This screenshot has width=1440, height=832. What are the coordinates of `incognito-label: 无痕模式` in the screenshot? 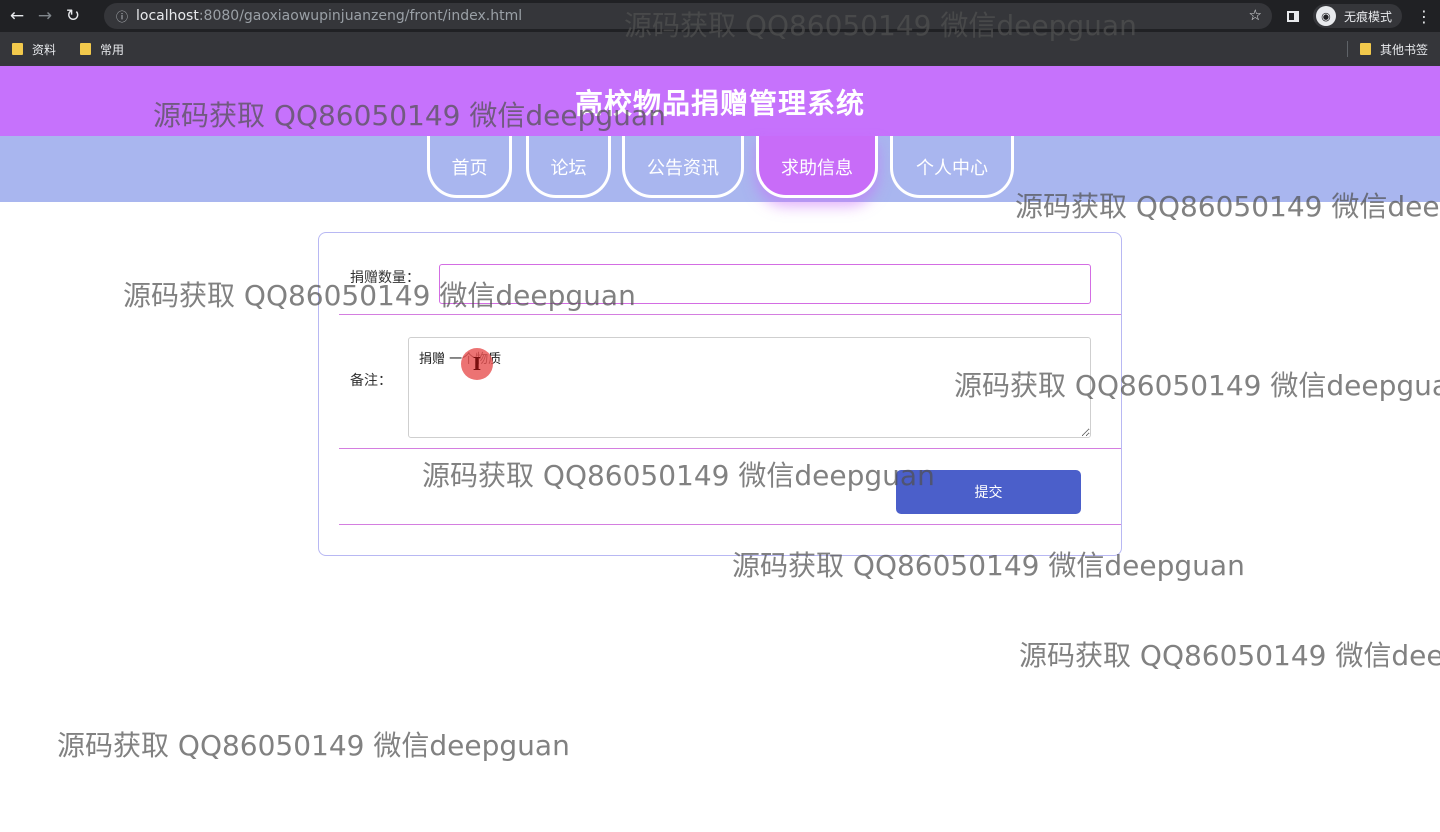 It's located at (1367, 16).